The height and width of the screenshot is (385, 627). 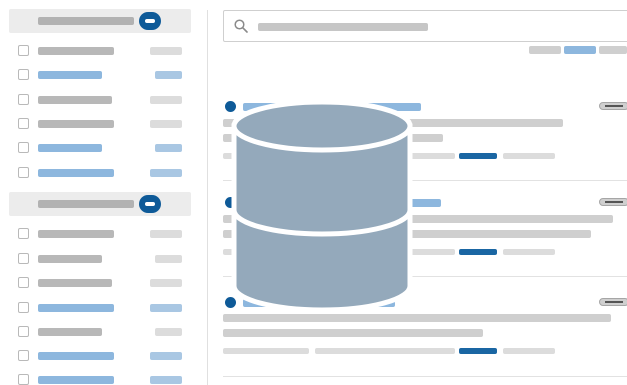 I want to click on search-input, so click(x=425, y=26).